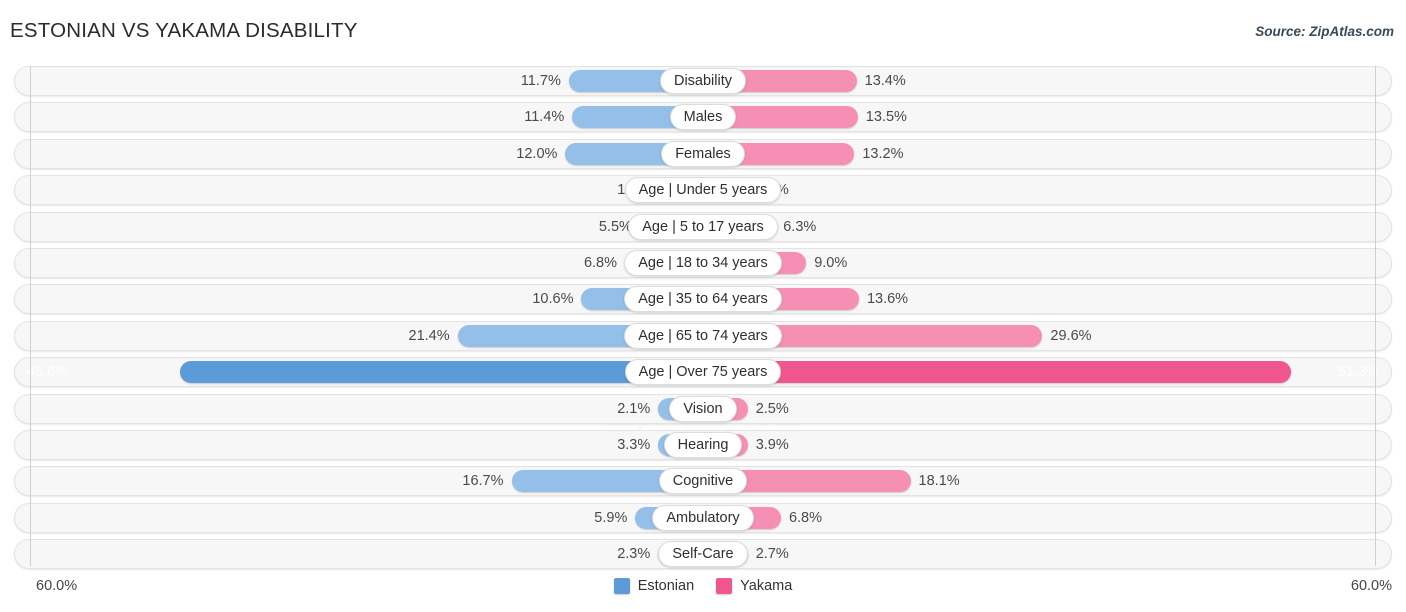  I want to click on category-label: Hearing, so click(703, 444).